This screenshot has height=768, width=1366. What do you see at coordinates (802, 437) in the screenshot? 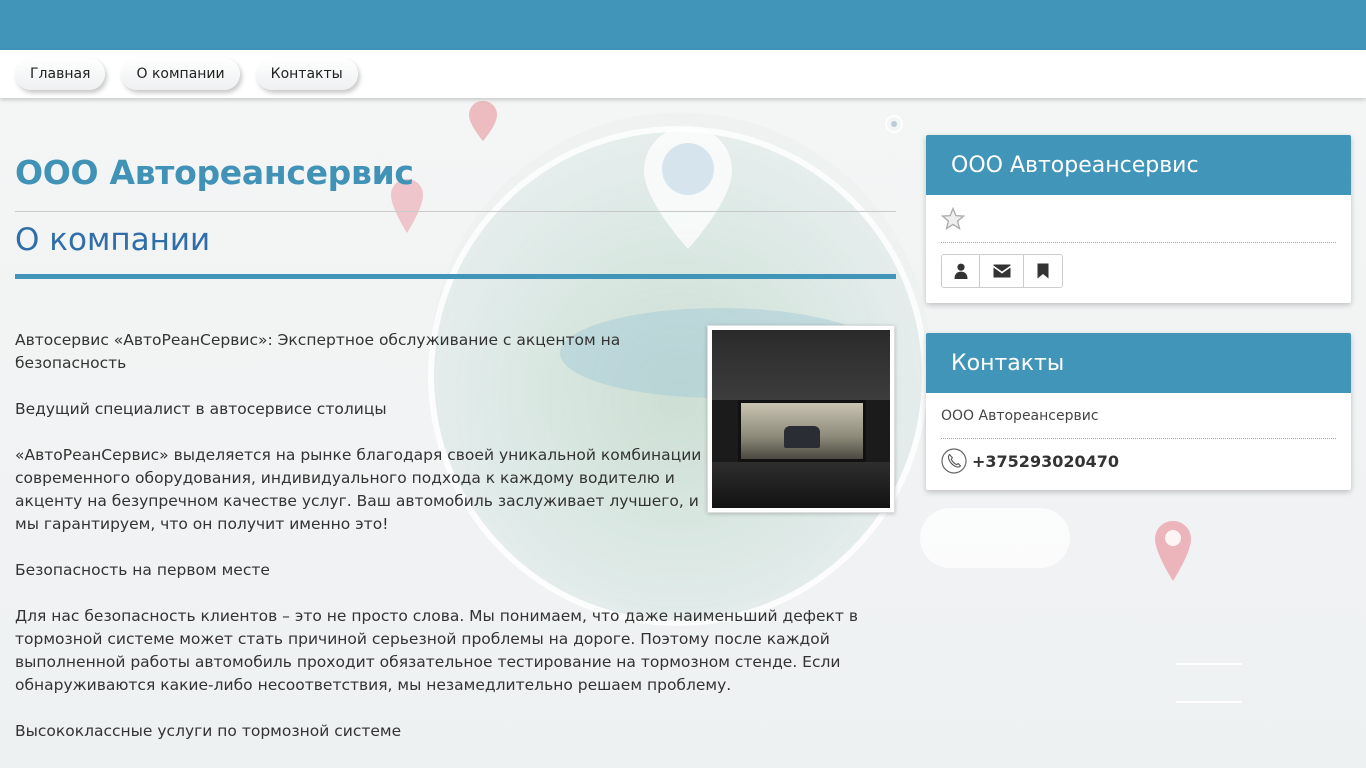
I see `photo-car` at bounding box center [802, 437].